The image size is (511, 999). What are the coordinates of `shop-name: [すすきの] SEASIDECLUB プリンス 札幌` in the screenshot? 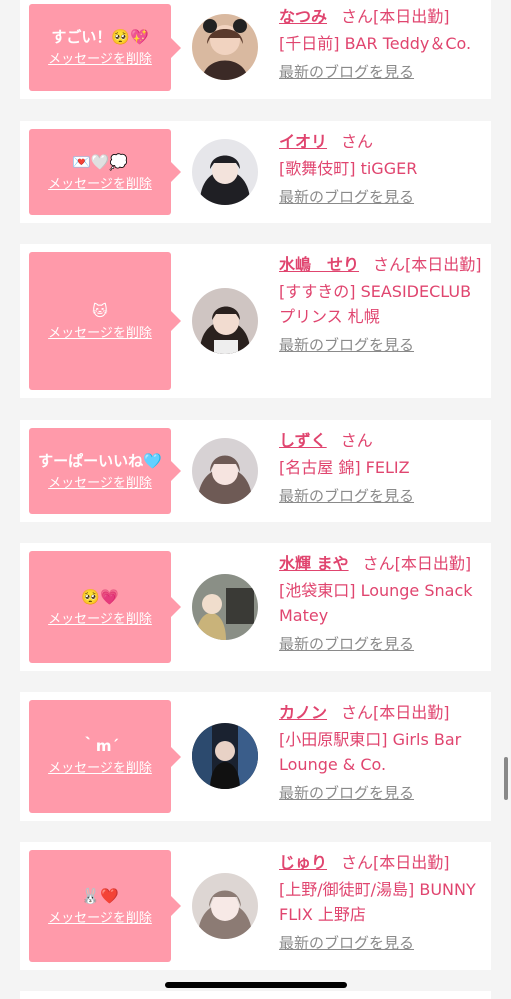 It's located at (375, 304).